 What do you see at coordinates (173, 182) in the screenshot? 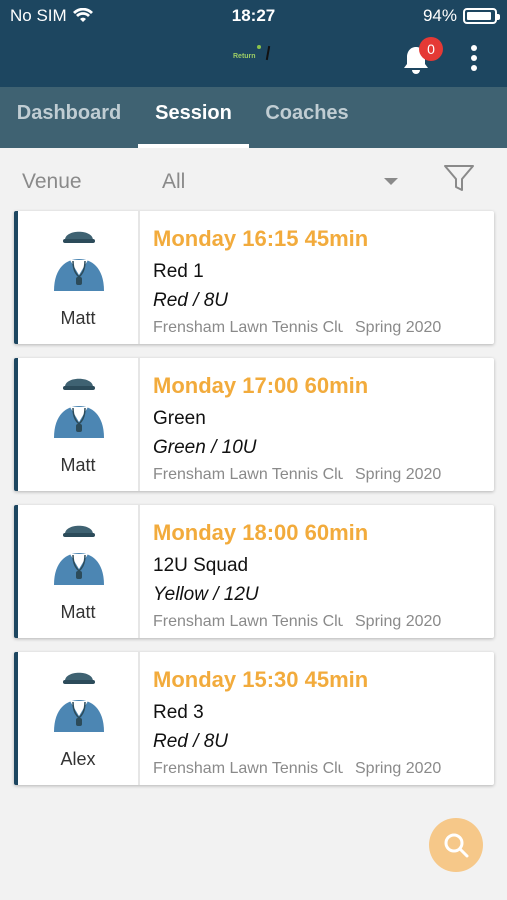
I see `venue-select: All` at bounding box center [173, 182].